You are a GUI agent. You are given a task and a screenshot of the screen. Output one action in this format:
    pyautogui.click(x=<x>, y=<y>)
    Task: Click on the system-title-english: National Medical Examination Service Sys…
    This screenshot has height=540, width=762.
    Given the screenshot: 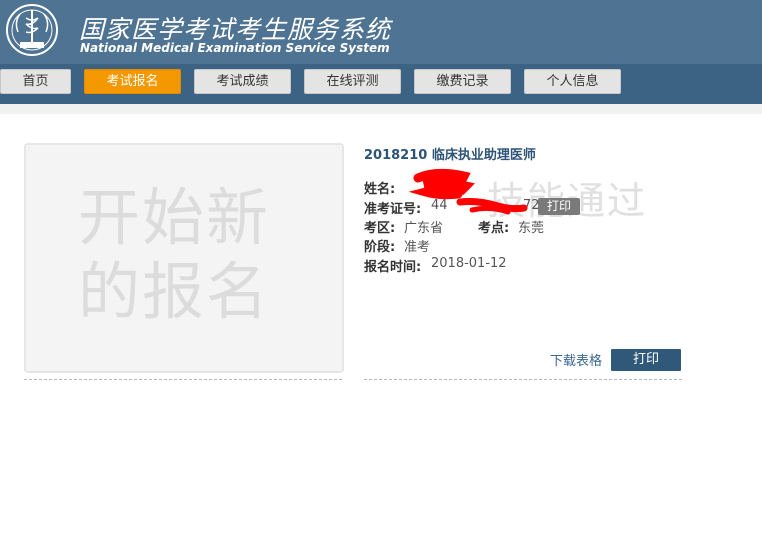 What is the action you would take?
    pyautogui.click(x=235, y=48)
    